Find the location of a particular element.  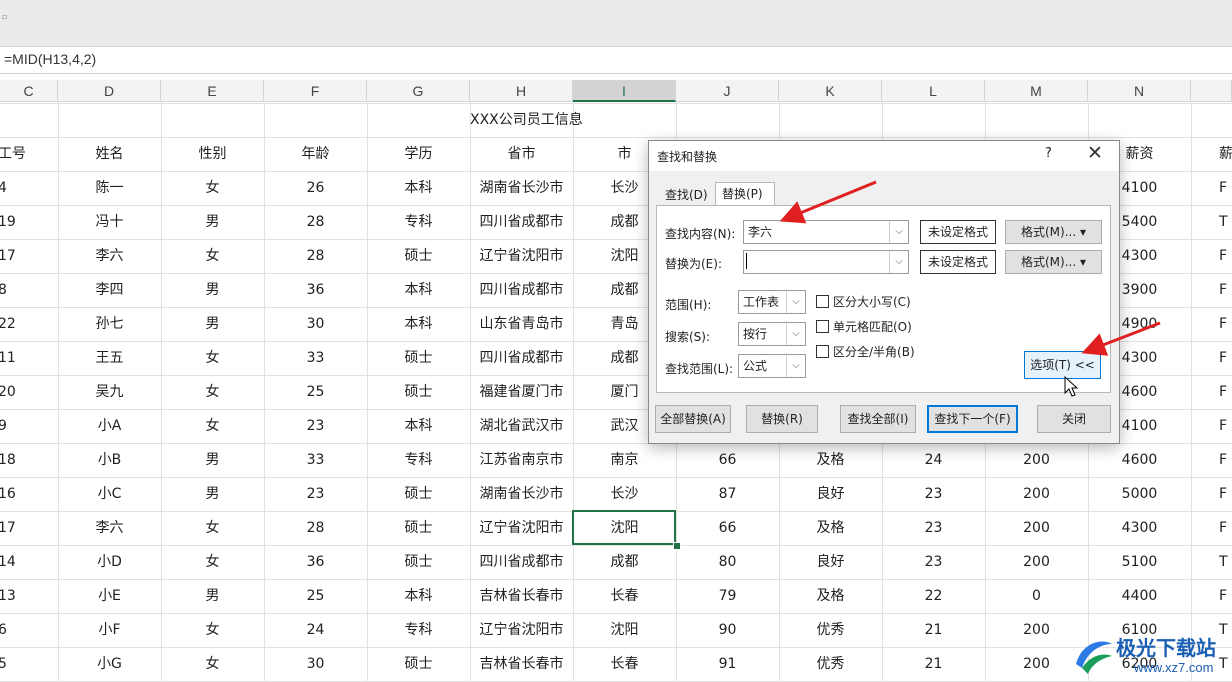

table-cell: 17 is located at coordinates (28, 528).